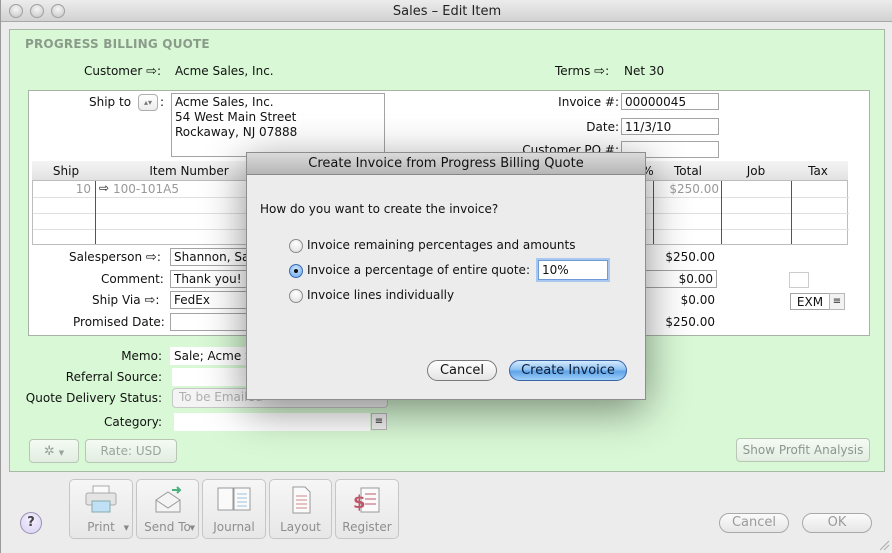 Image resolution: width=892 pixels, height=553 pixels. What do you see at coordinates (131, 451) in the screenshot?
I see `currency-rate-button: Rate: USD` at bounding box center [131, 451].